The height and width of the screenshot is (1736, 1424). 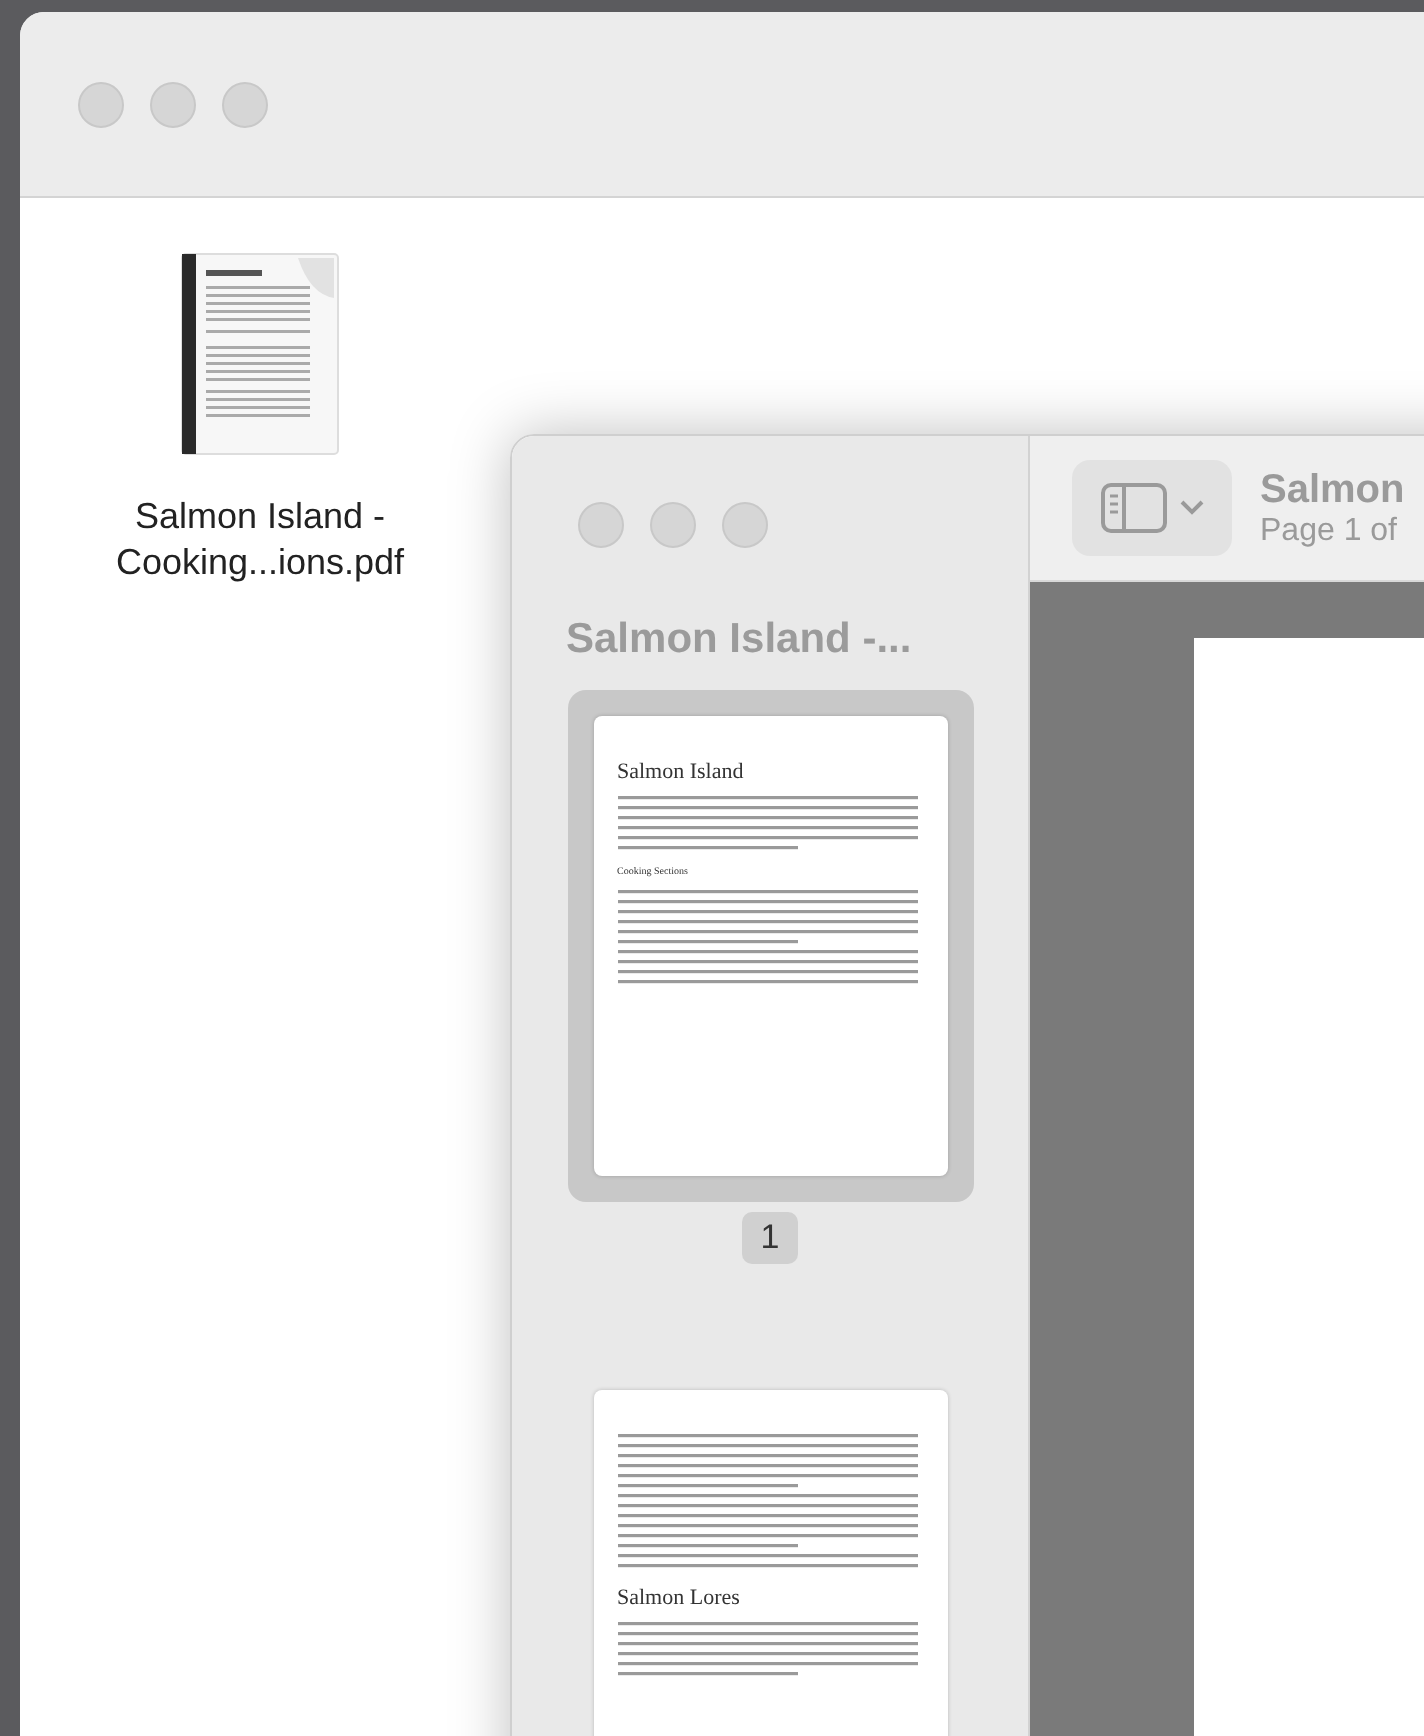 I want to click on page-indicator: Page 1 of, so click(x=1329, y=531).